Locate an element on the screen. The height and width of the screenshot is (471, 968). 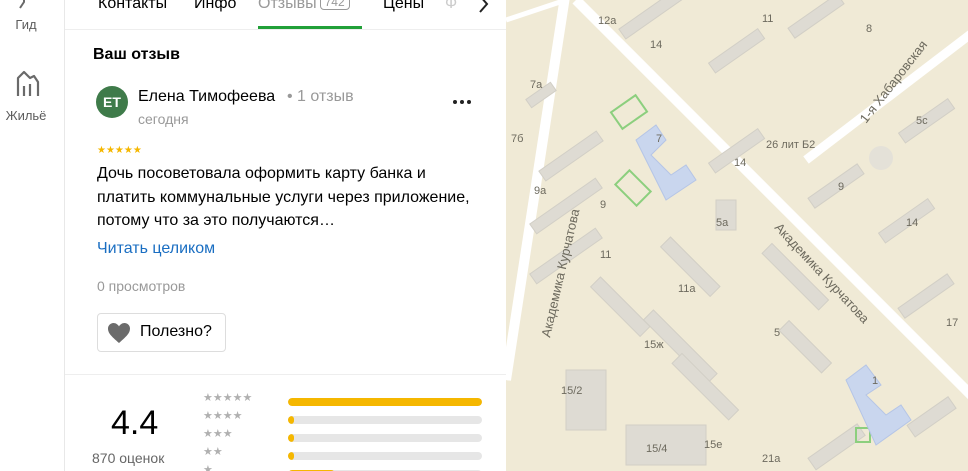
svg-text: 15/2 is located at coordinates (571, 391).